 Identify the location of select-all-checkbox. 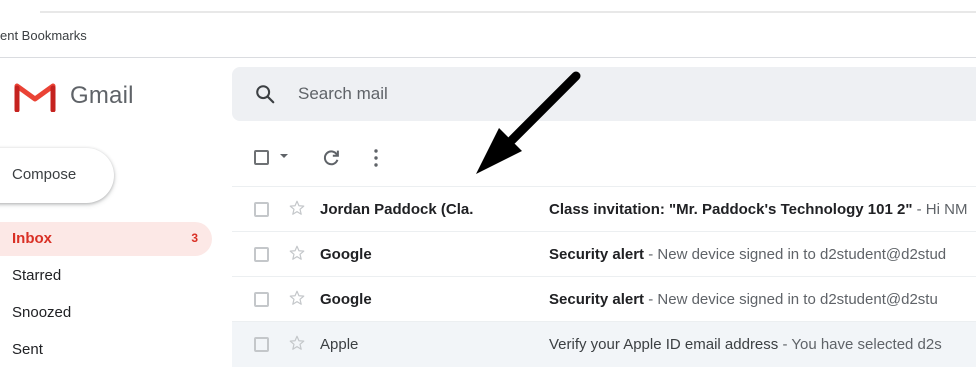
(261, 157).